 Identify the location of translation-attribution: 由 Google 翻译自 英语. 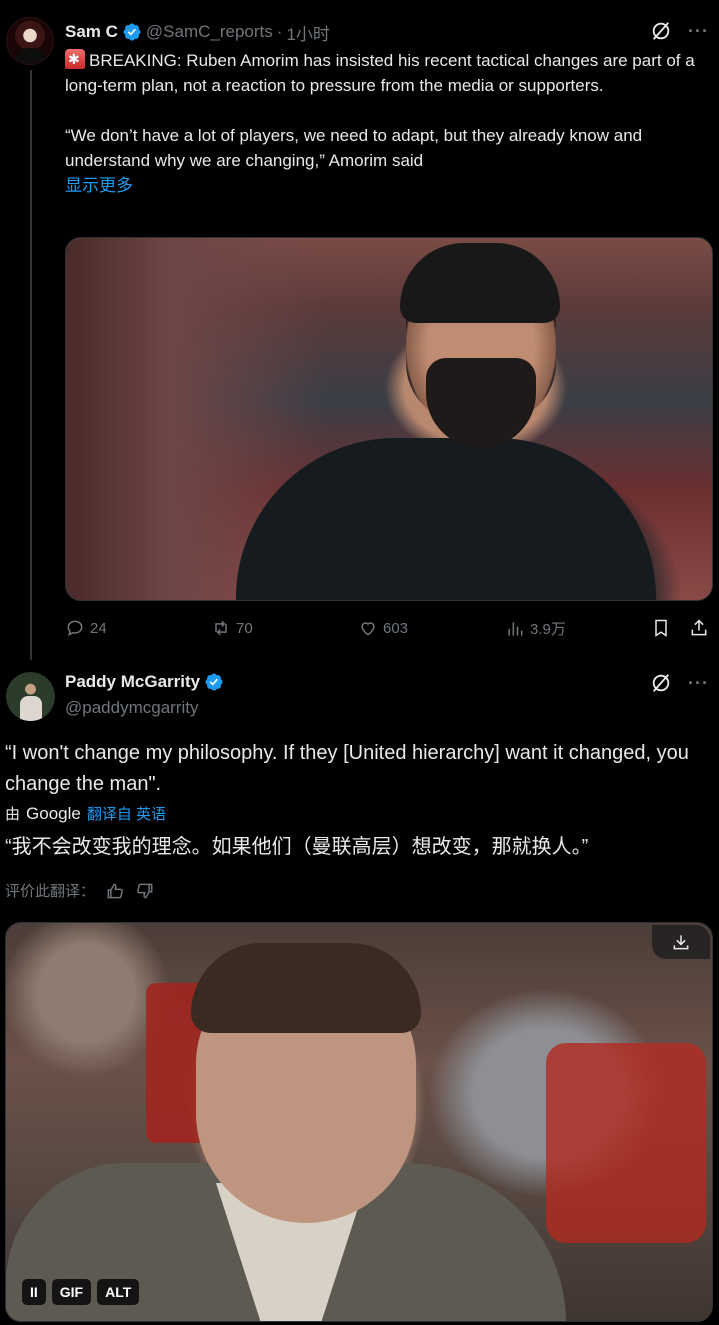
(85, 813).